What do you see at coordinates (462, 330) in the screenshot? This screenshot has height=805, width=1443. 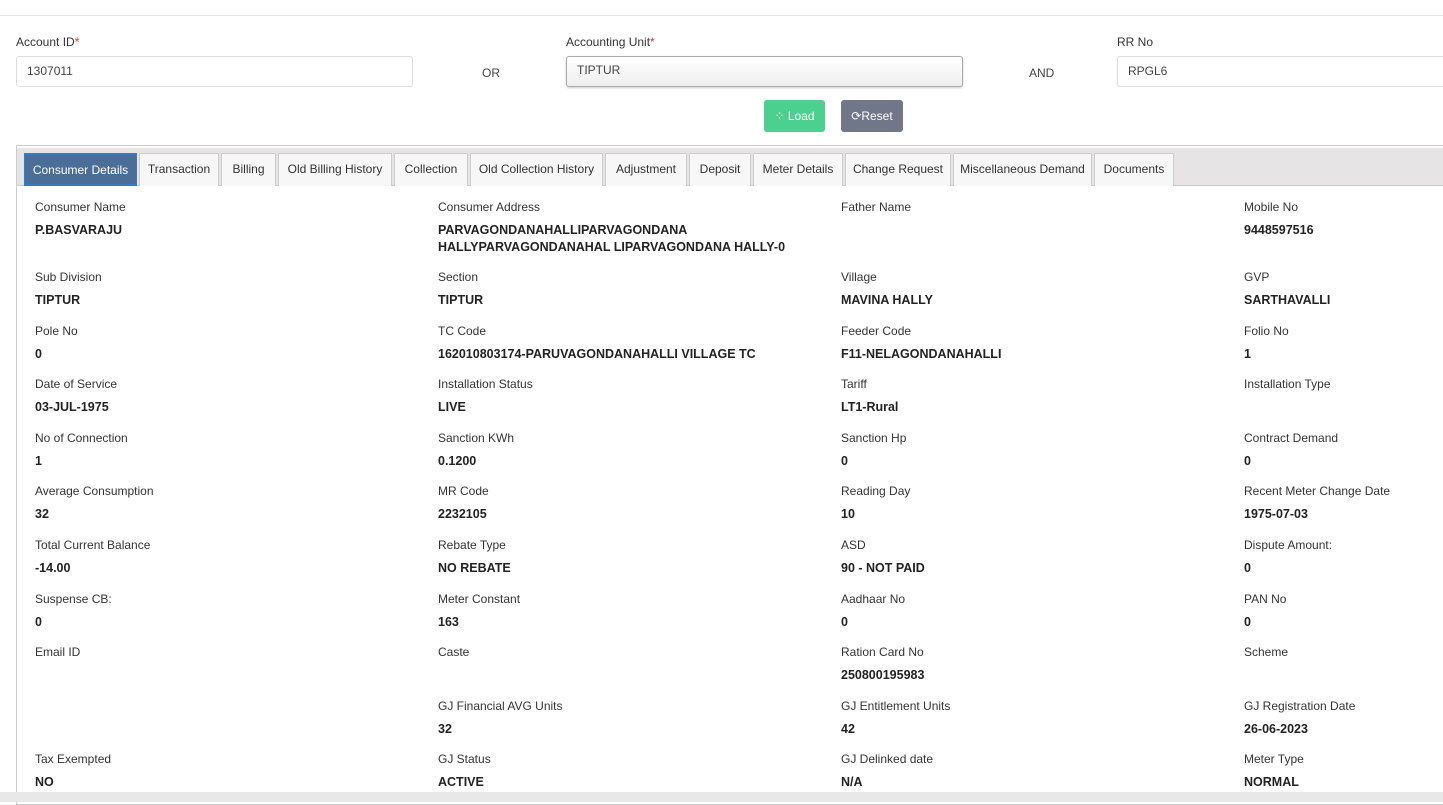 I see `field-label: TC Code` at bounding box center [462, 330].